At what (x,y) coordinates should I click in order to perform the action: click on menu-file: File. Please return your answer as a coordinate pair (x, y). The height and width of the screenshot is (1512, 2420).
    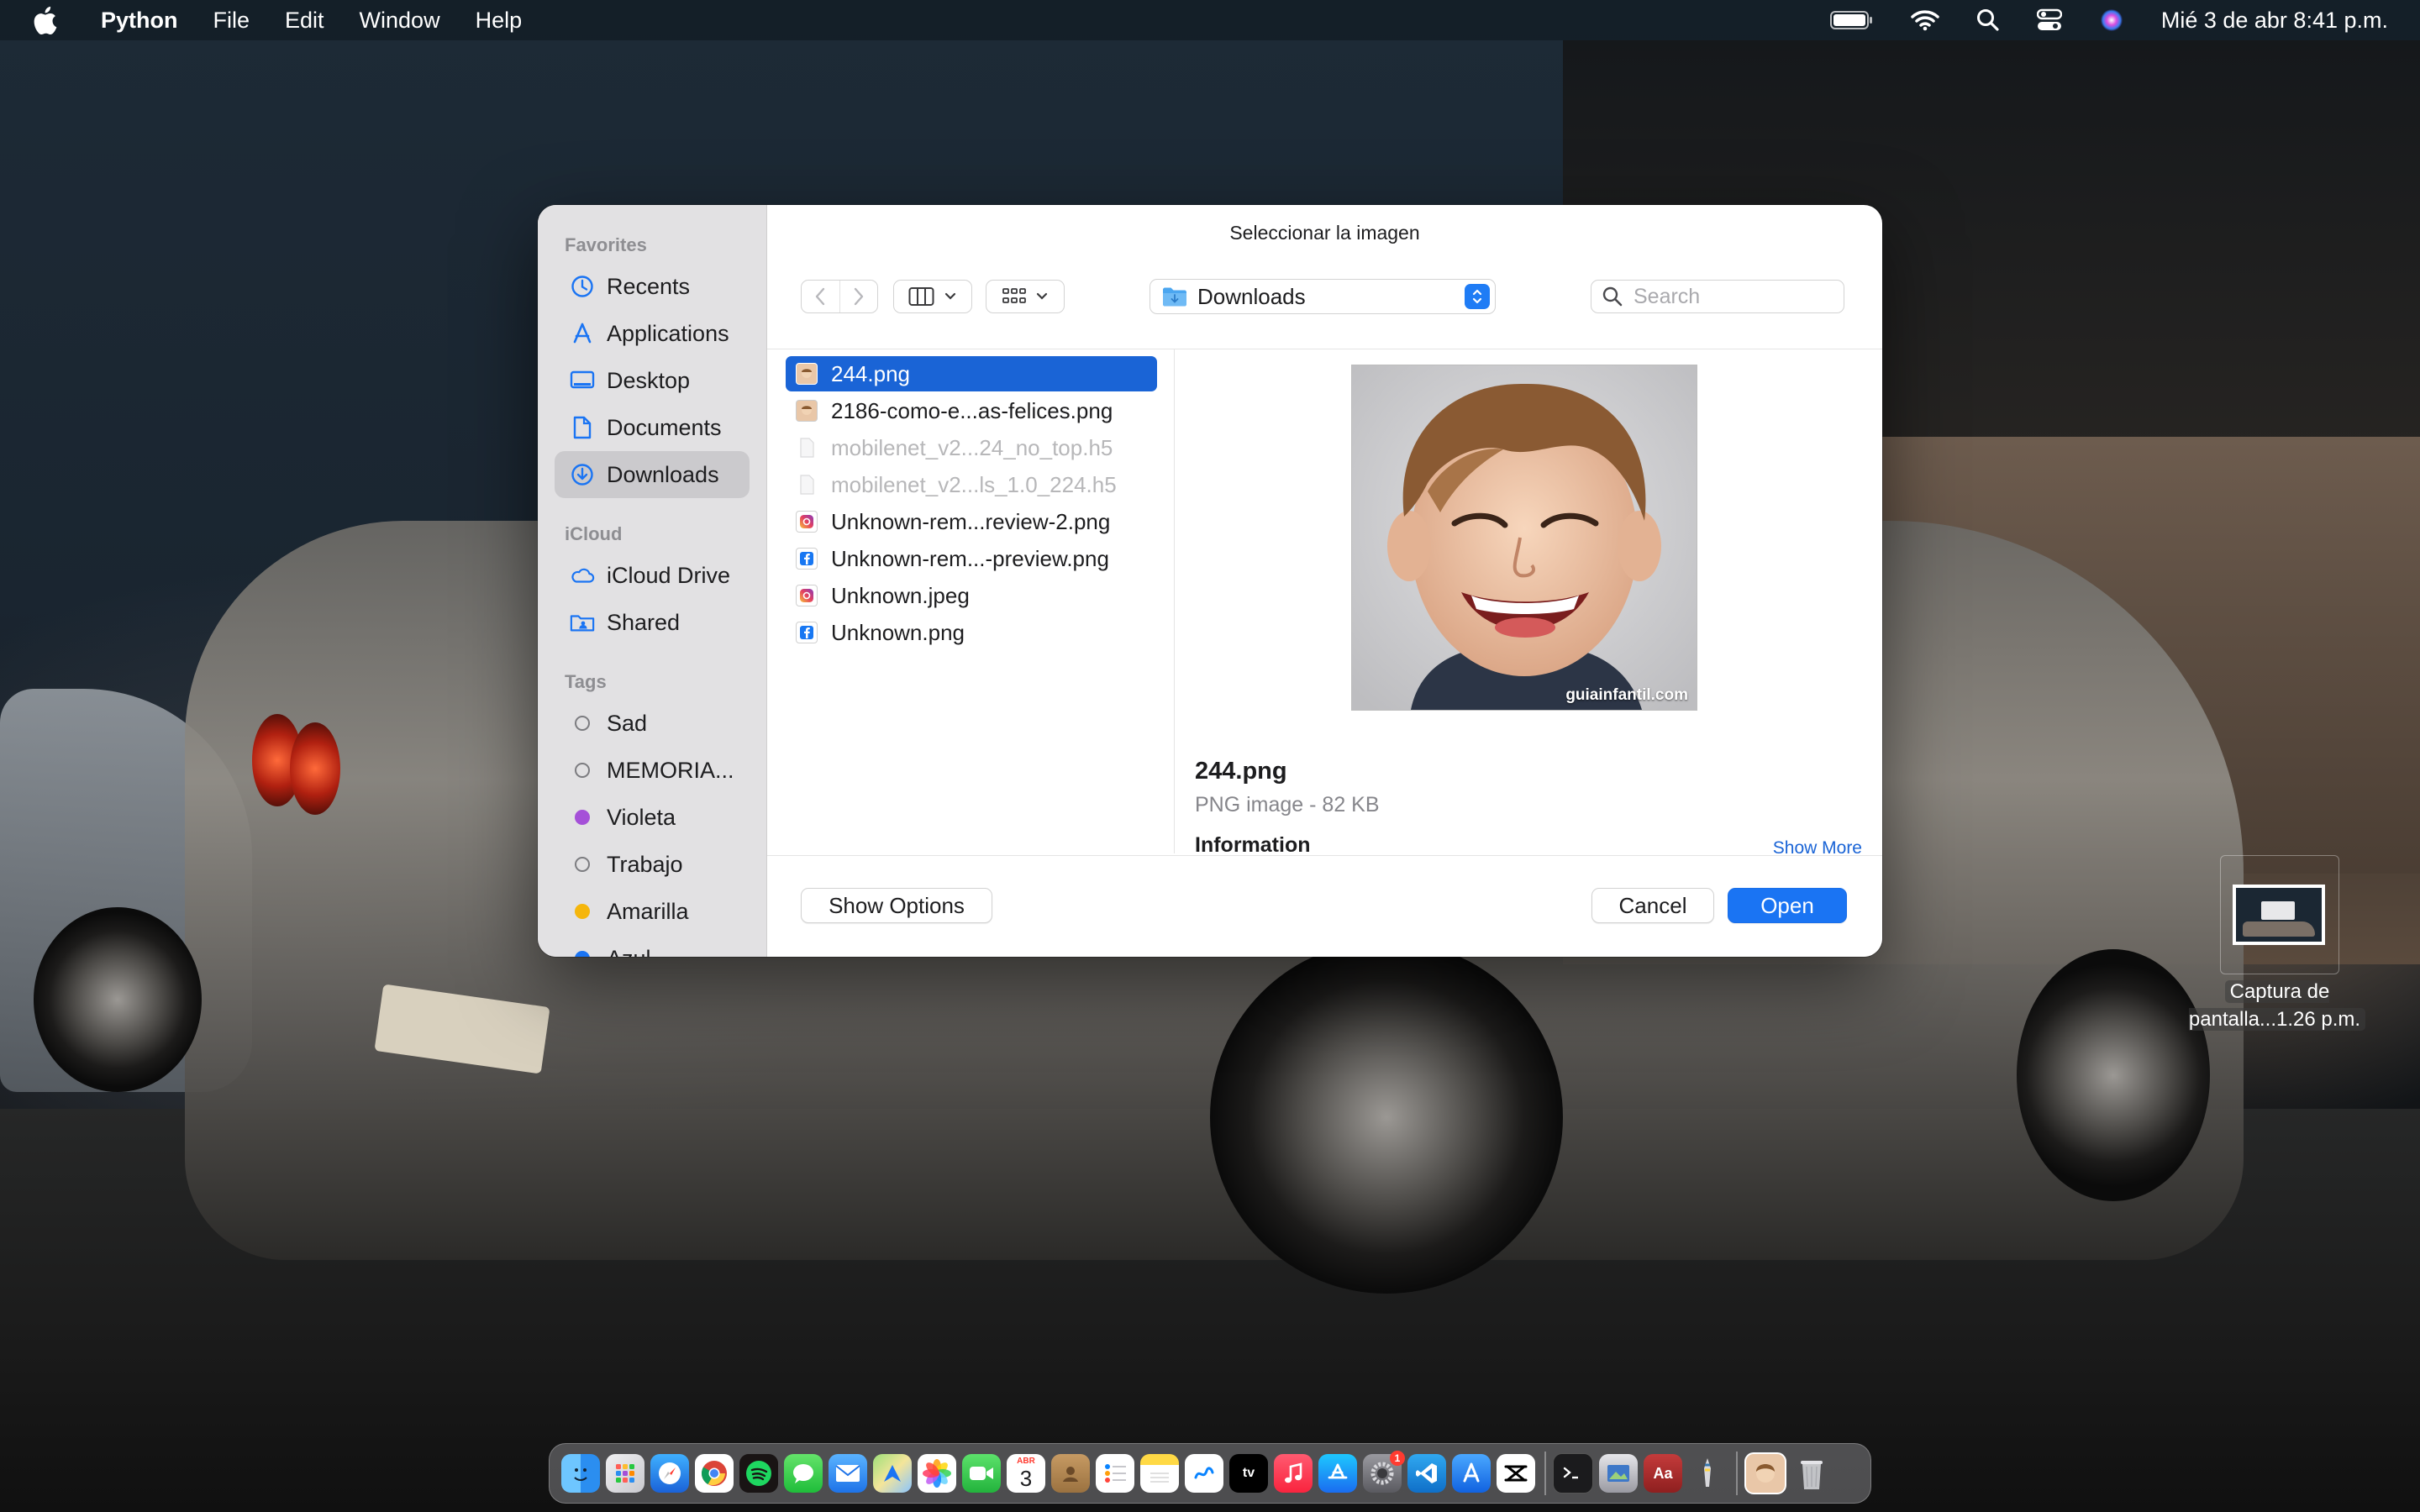
    Looking at the image, I should click on (232, 21).